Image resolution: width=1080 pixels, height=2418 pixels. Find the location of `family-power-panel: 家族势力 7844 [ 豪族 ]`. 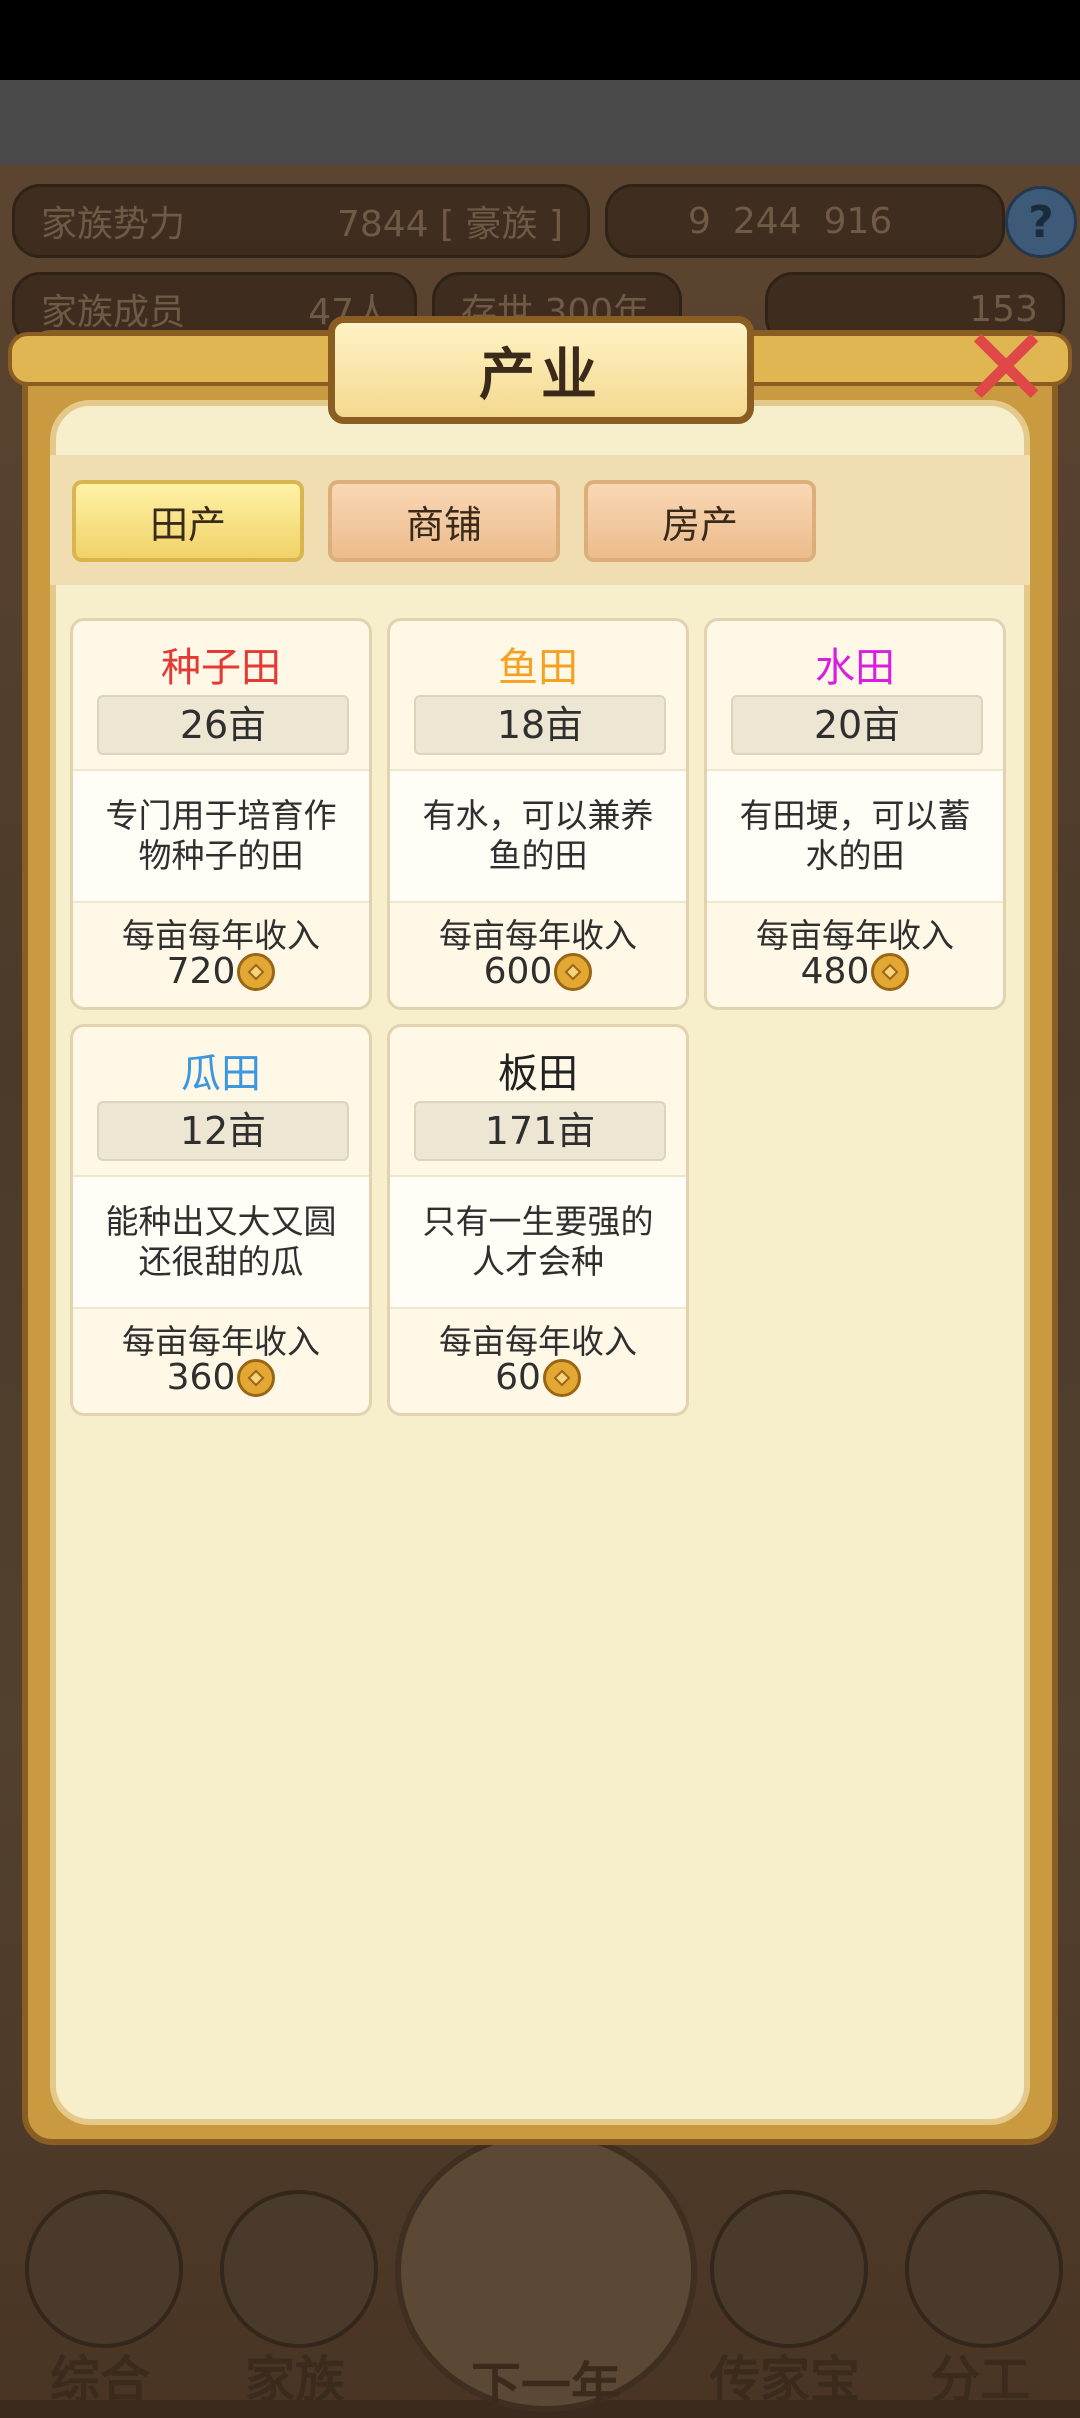

family-power-panel: 家族势力 7844 [ 豪族 ] is located at coordinates (301, 221).